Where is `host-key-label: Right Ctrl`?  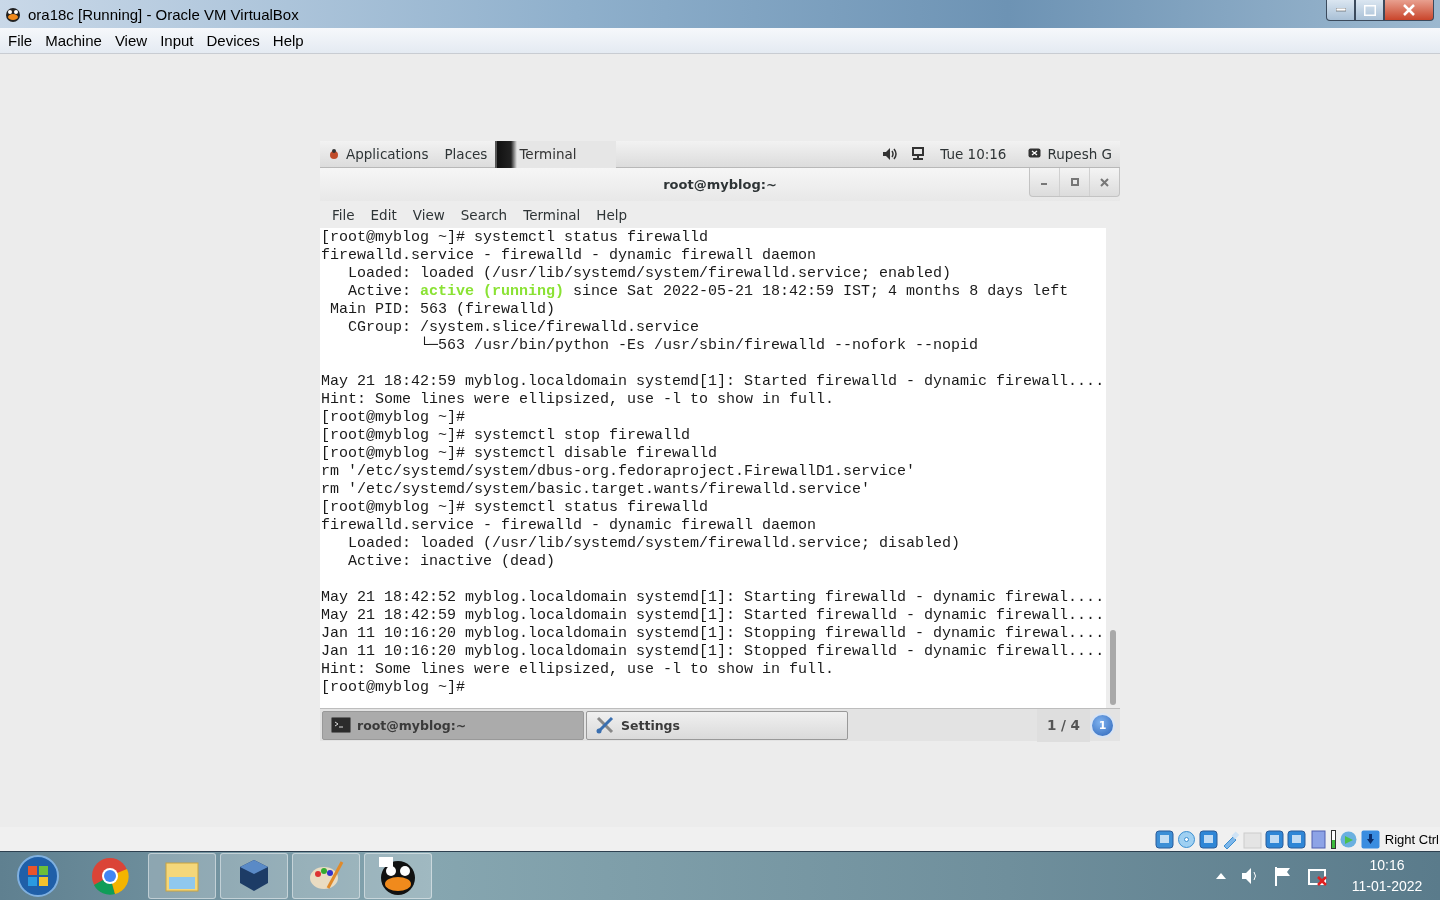
host-key-label: Right Ctrl is located at coordinates (1411, 839).